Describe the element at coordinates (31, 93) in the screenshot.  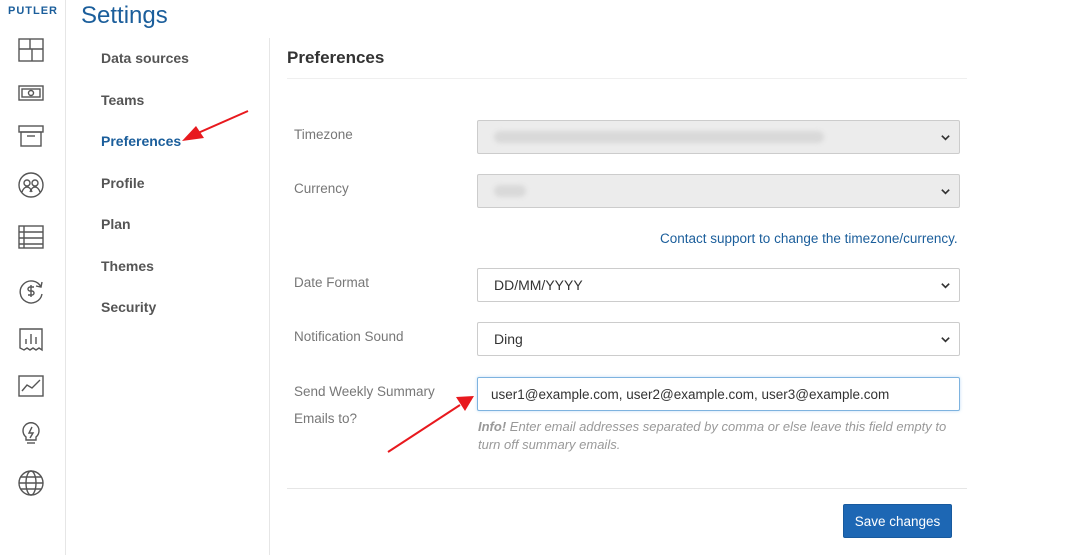
I see `money-icon` at that location.